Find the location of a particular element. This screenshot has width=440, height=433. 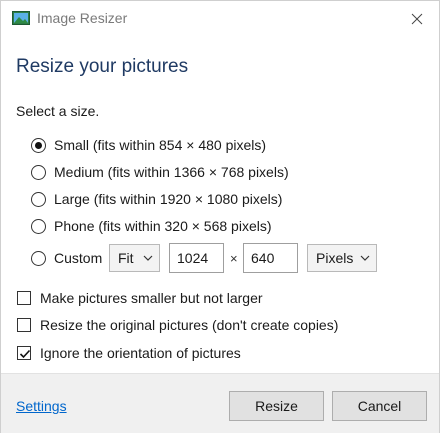

cancel-button: Cancel is located at coordinates (379, 406).